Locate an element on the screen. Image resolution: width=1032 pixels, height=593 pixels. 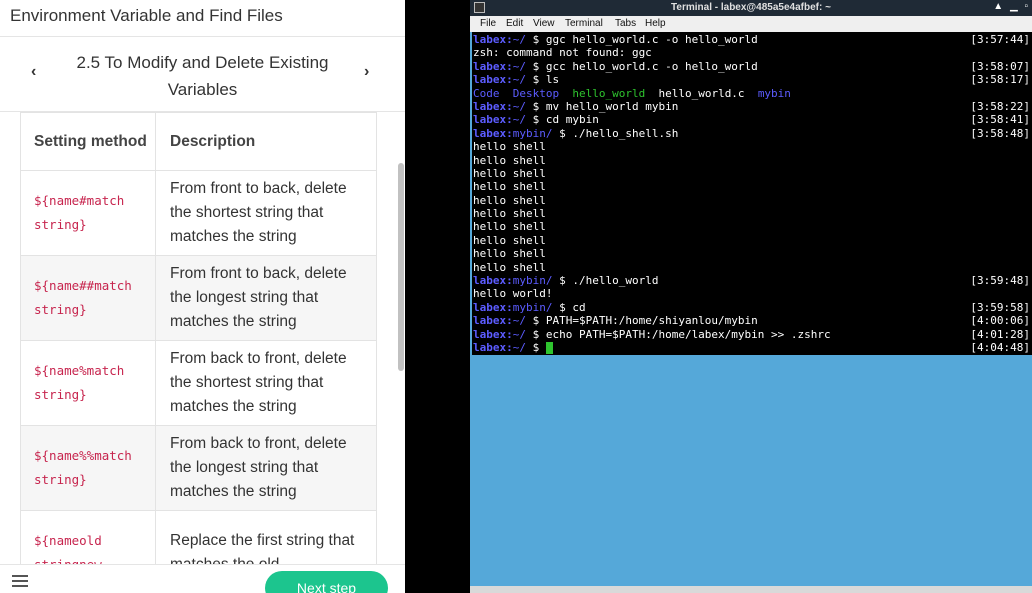
scrollbar-thumb is located at coordinates (401, 267).